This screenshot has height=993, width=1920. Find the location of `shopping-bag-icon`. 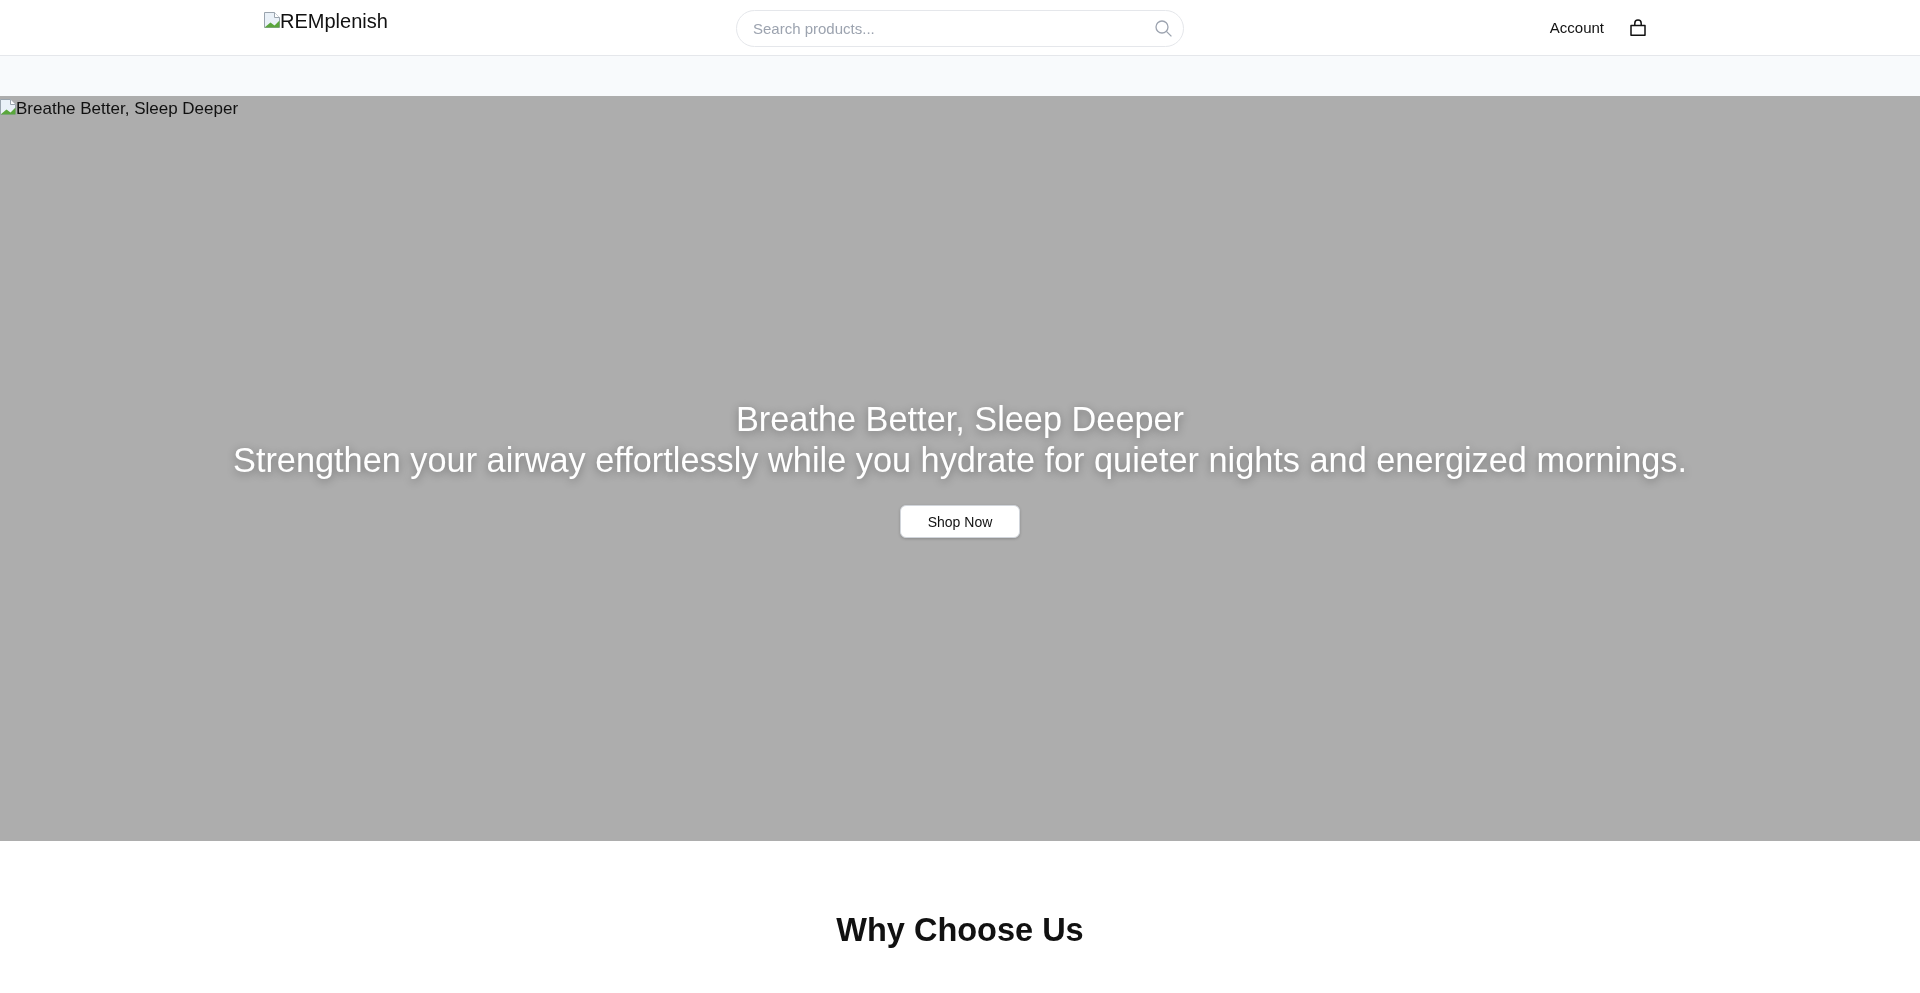

shopping-bag-icon is located at coordinates (1638, 27).